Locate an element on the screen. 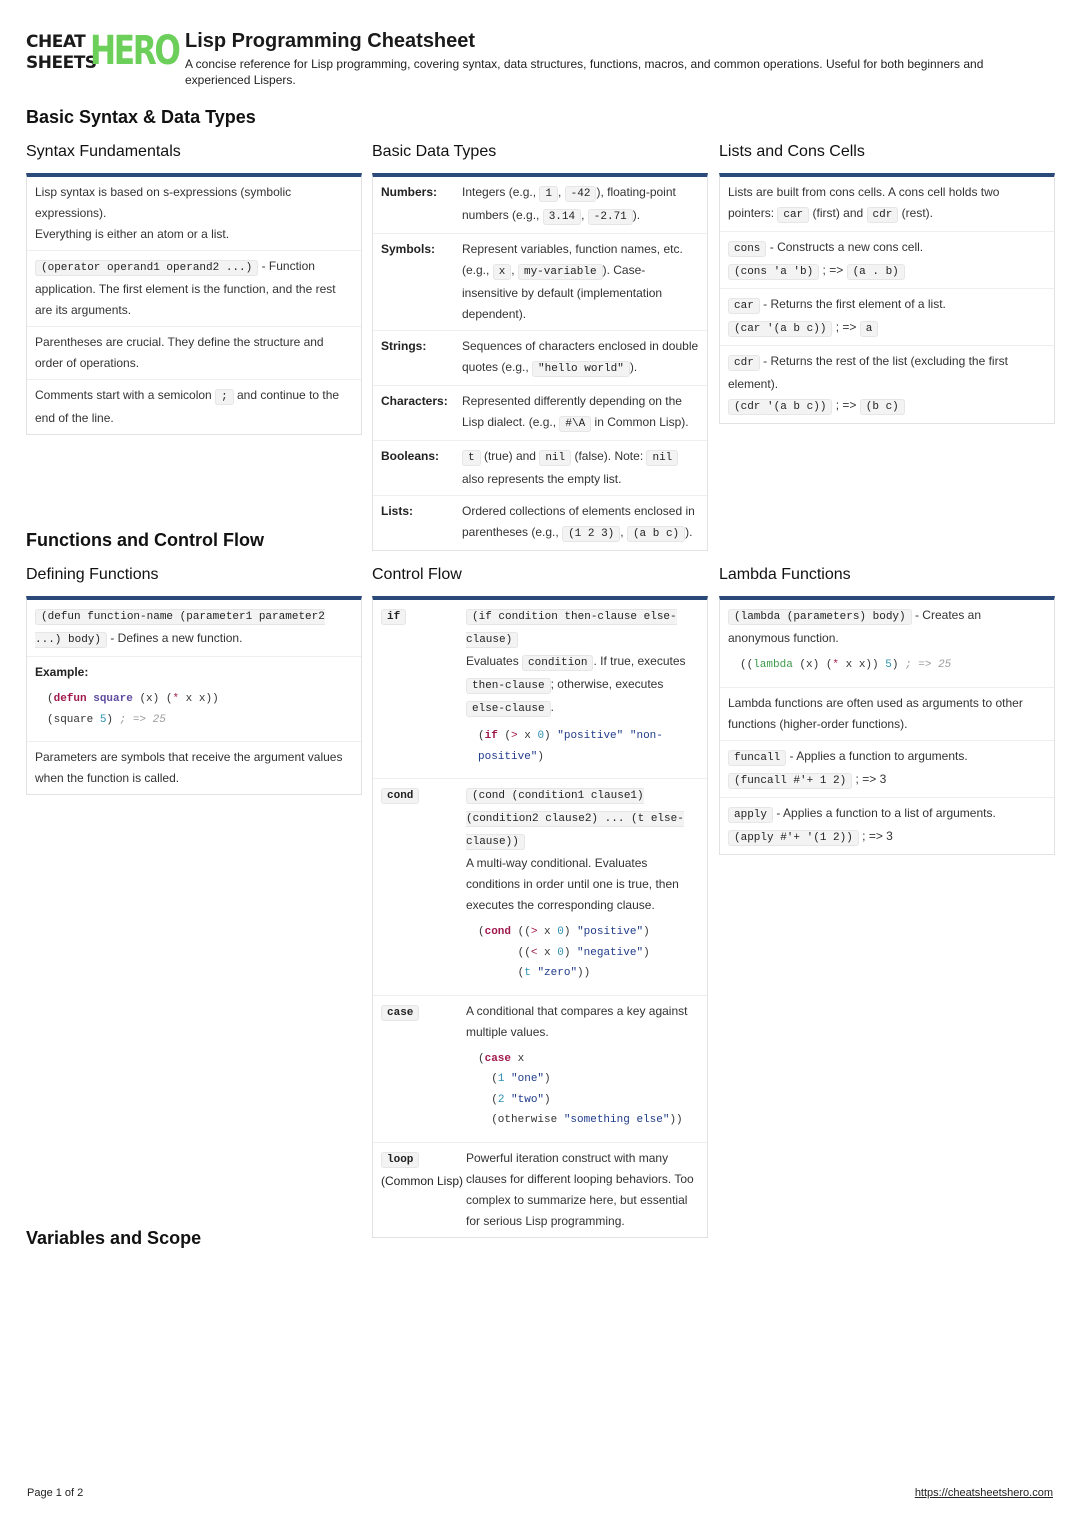 This screenshot has width=1080, height=1526. logo-hero-text: HERO is located at coordinates (135, 51).